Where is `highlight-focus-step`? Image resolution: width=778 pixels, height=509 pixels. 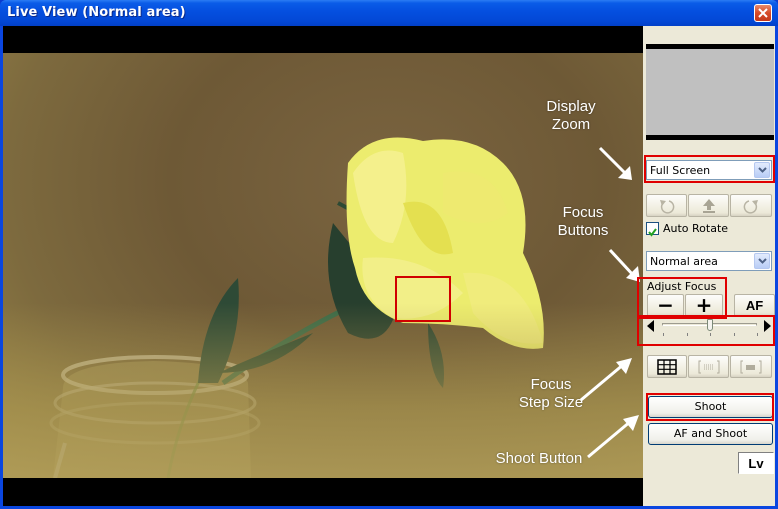
highlight-focus-step is located at coordinates (706, 330).